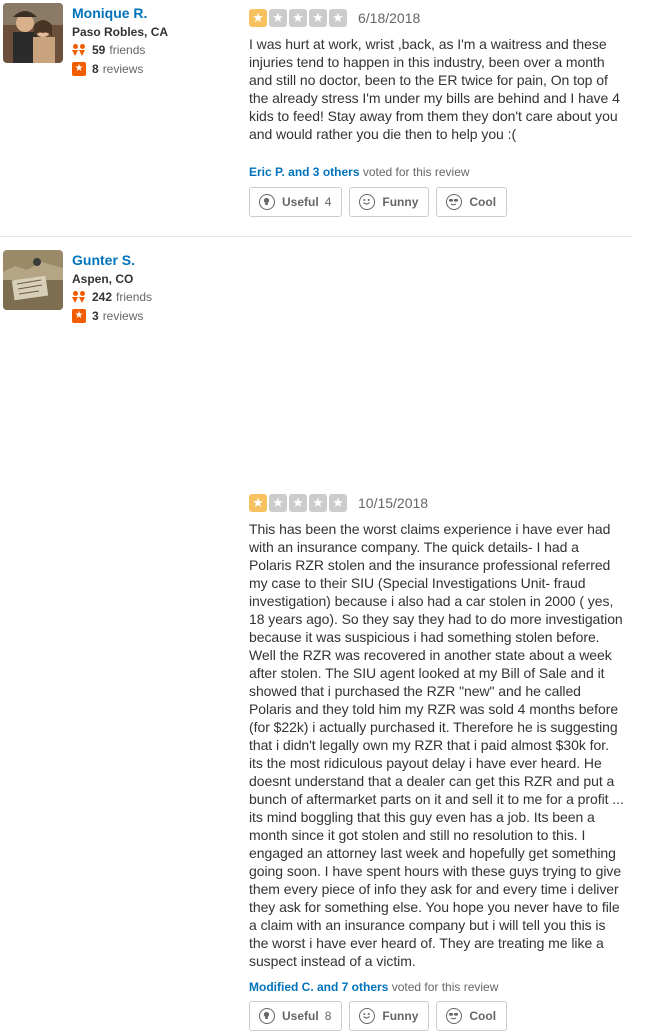 This screenshot has width=664, height=1031. What do you see at coordinates (389, 18) in the screenshot?
I see `review-date: 6/18/2018` at bounding box center [389, 18].